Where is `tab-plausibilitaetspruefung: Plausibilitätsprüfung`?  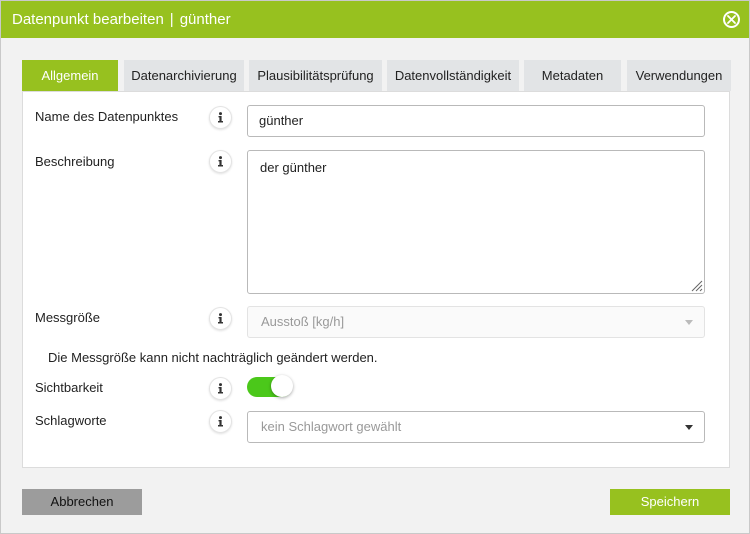 tab-plausibilitaetspruefung: Plausibilitätsprüfung is located at coordinates (315, 75).